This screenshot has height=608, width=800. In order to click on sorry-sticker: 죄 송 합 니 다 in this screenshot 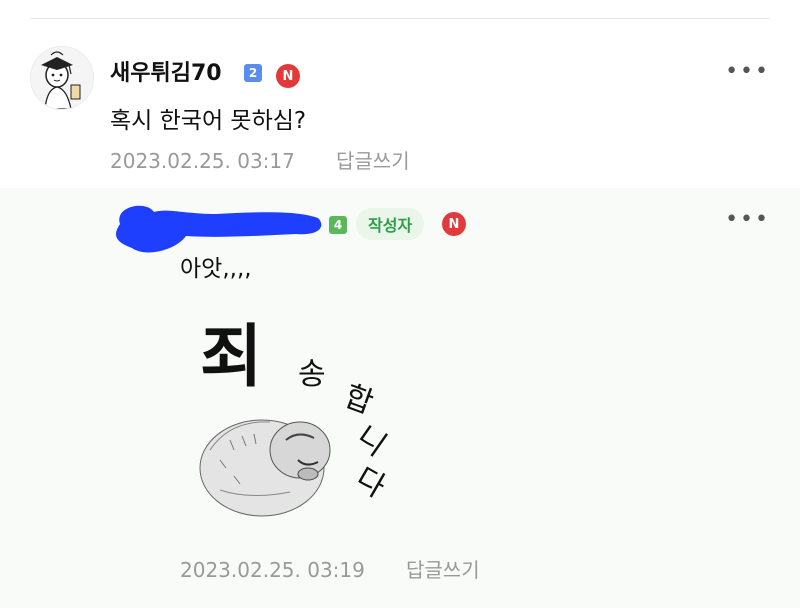, I will do `click(296, 417)`.